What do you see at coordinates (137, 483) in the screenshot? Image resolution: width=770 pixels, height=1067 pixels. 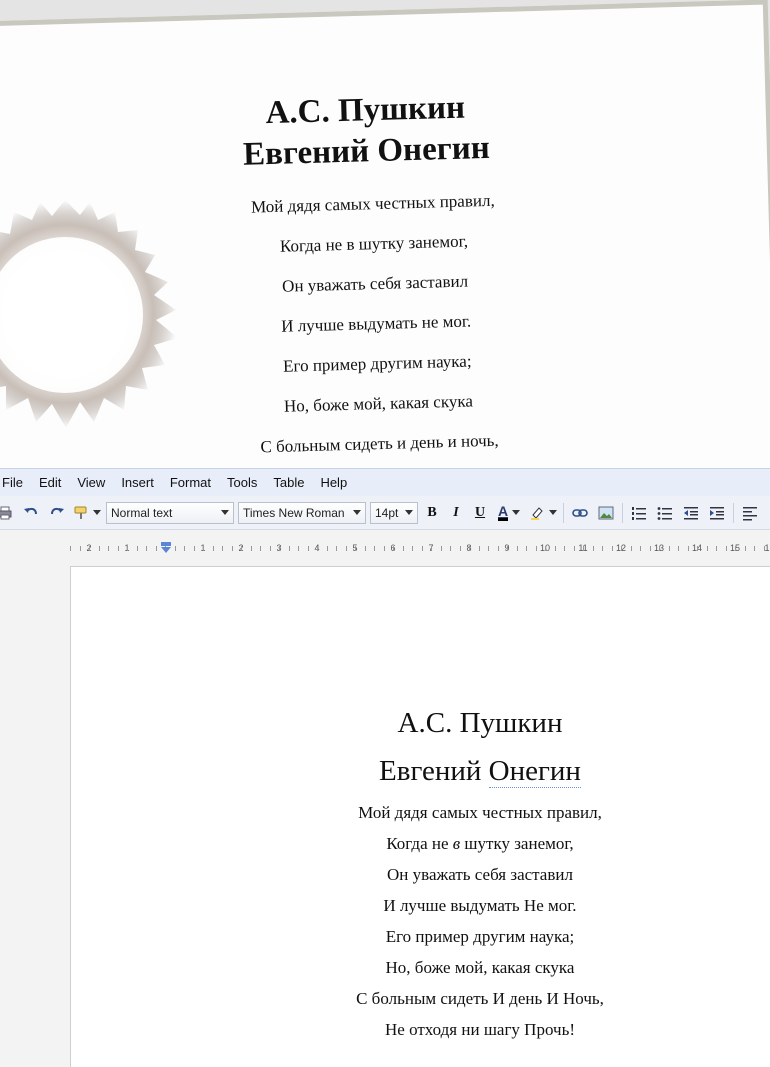 I see `menu-insert: Insert` at bounding box center [137, 483].